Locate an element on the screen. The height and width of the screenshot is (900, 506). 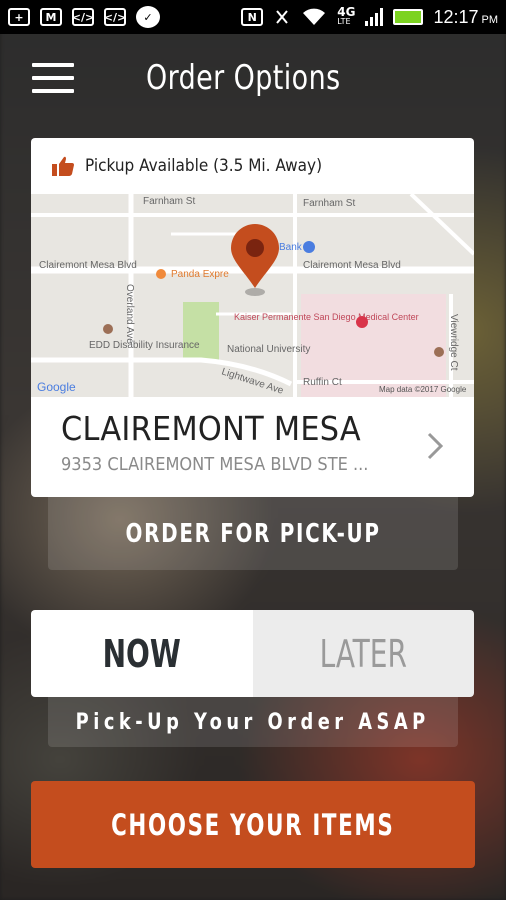
thumbs-up-icon is located at coordinates (63, 166).